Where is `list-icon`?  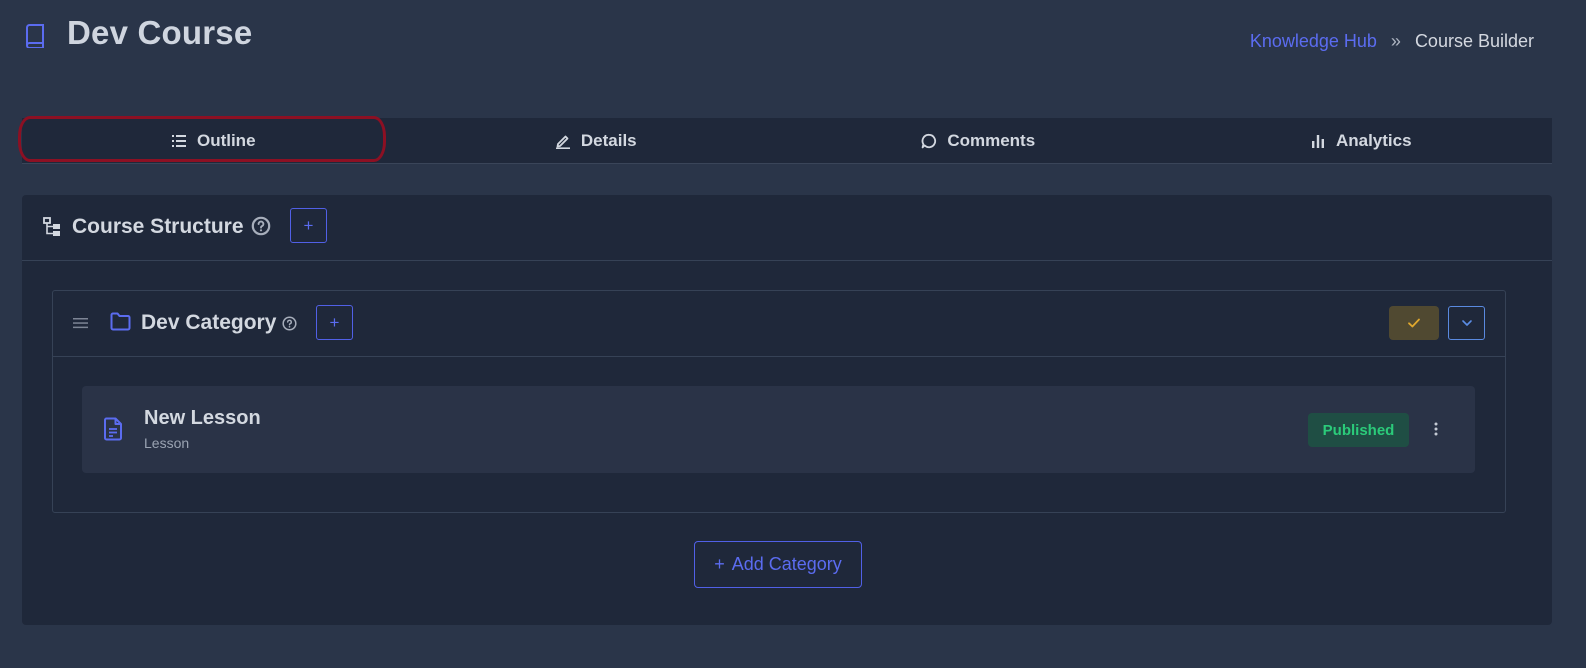
list-icon is located at coordinates (179, 141).